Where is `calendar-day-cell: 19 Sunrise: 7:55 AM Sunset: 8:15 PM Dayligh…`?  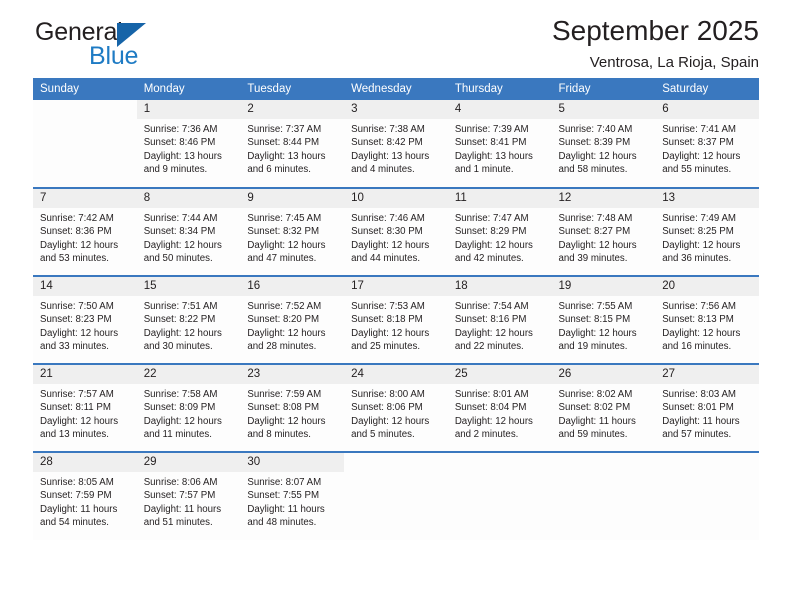
calendar-day-cell: 19 Sunrise: 7:55 AM Sunset: 8:15 PM Dayligh… is located at coordinates (603, 319).